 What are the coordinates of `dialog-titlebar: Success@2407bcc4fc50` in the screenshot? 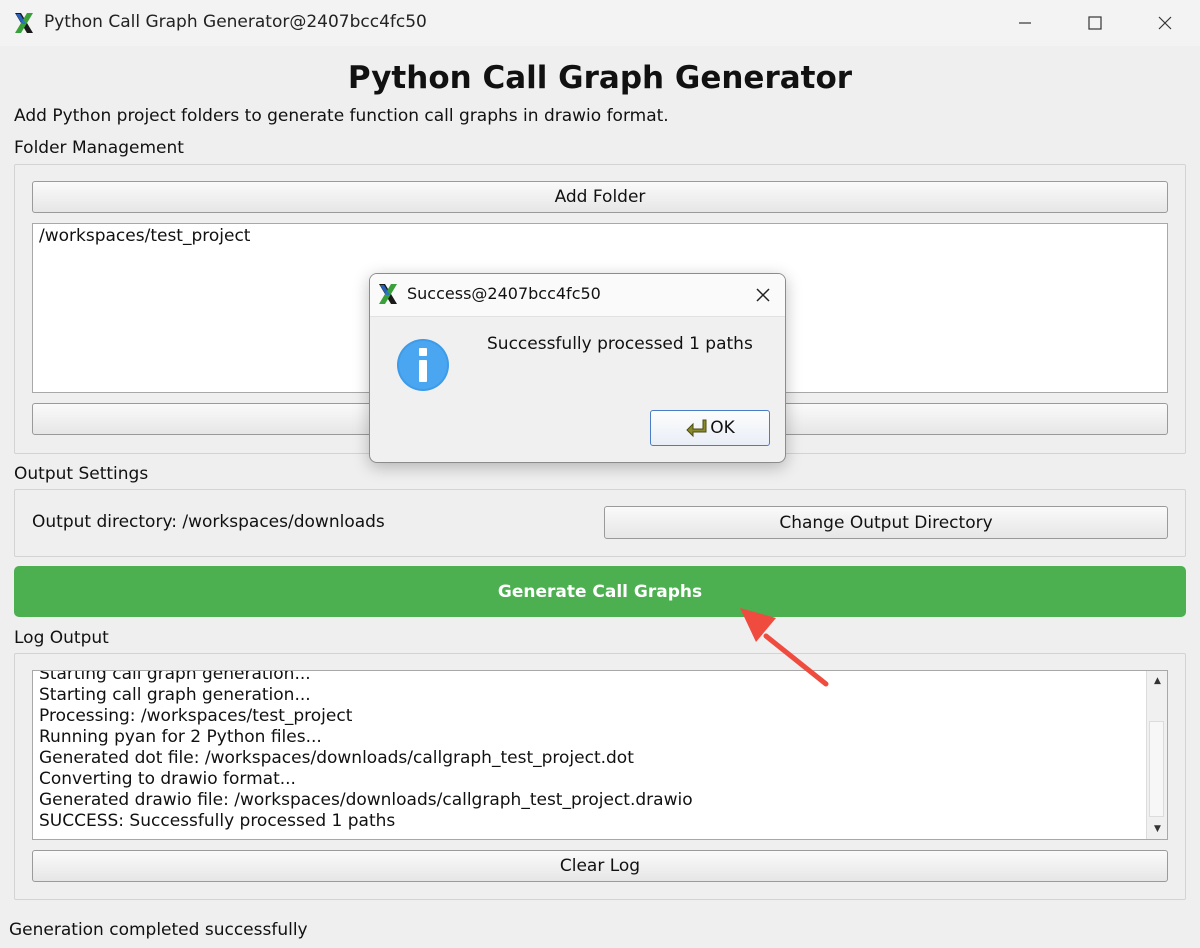 It's located at (577, 295).